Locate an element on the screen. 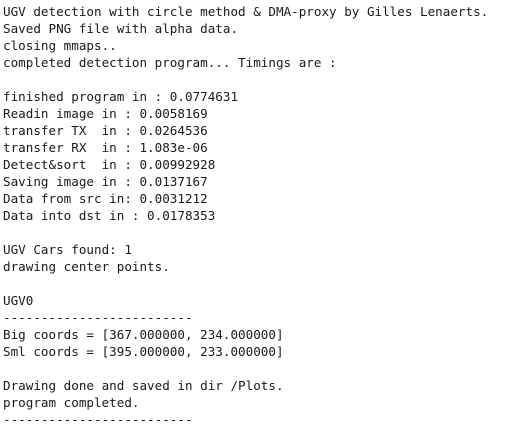 This screenshot has height=437, width=526. terminal-line: Sml coords = [395.000000, 233.000000] is located at coordinates (143, 351).